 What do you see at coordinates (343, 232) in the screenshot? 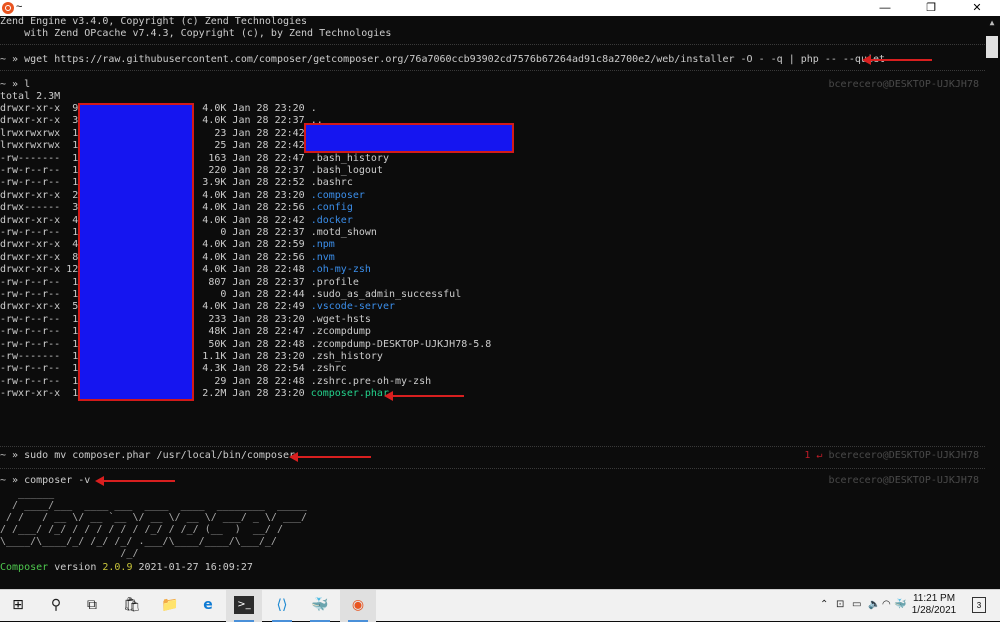
I see `listing-name: .motd_shown` at bounding box center [343, 232].